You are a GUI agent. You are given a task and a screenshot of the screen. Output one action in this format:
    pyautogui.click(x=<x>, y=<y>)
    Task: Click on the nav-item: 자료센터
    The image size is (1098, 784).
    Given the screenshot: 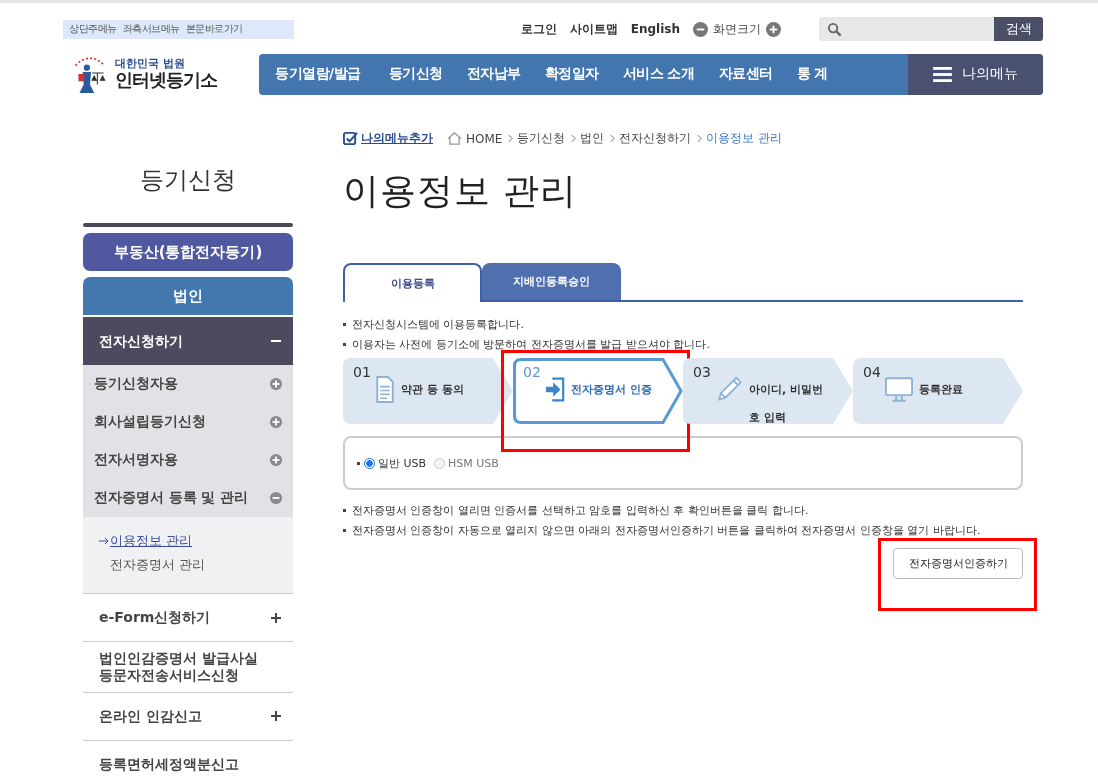 What is the action you would take?
    pyautogui.click(x=745, y=74)
    